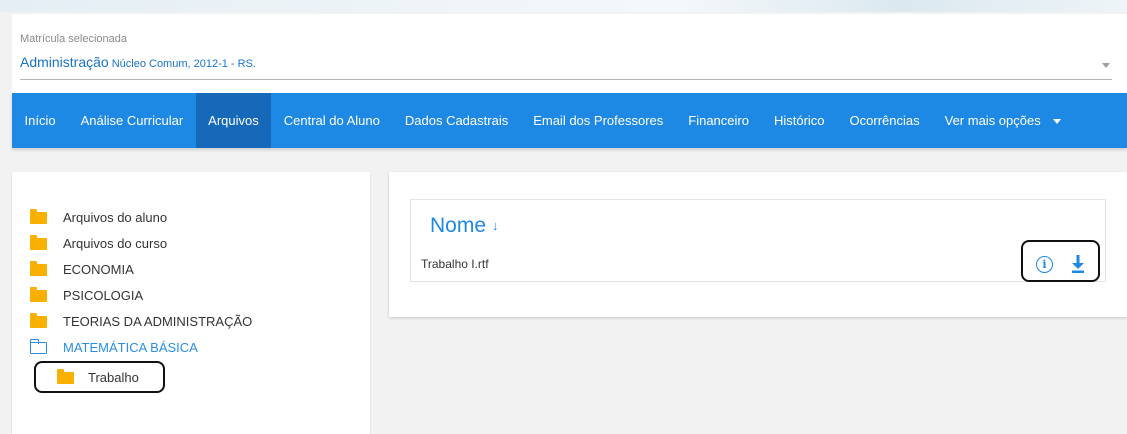 The height and width of the screenshot is (434, 1127). Describe the element at coordinates (1078, 264) in the screenshot. I see `download-icon` at that location.